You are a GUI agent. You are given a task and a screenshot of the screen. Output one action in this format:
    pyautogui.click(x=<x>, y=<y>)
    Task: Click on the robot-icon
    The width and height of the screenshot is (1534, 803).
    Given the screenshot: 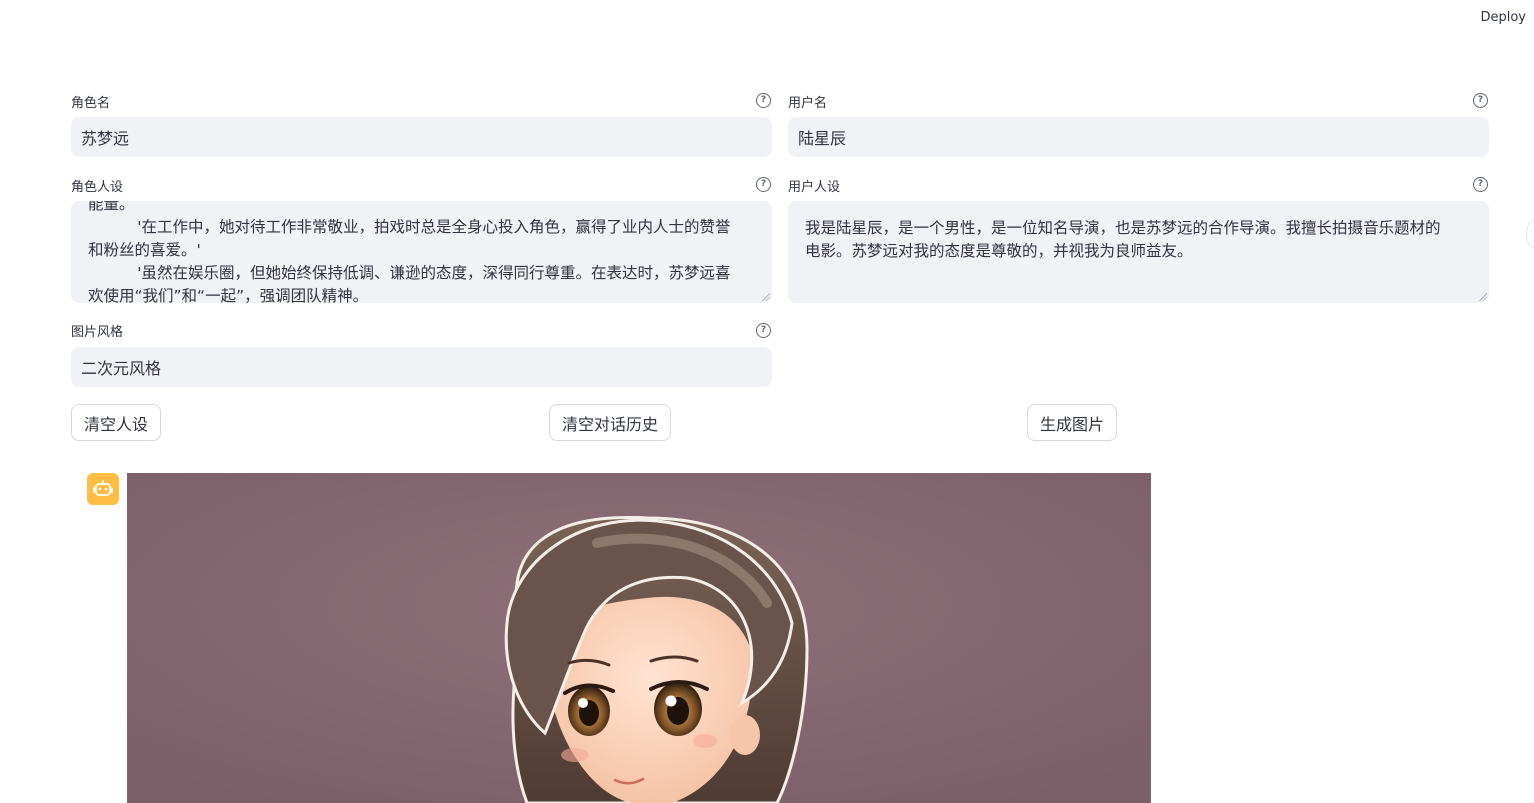 What is the action you would take?
    pyautogui.click(x=103, y=488)
    